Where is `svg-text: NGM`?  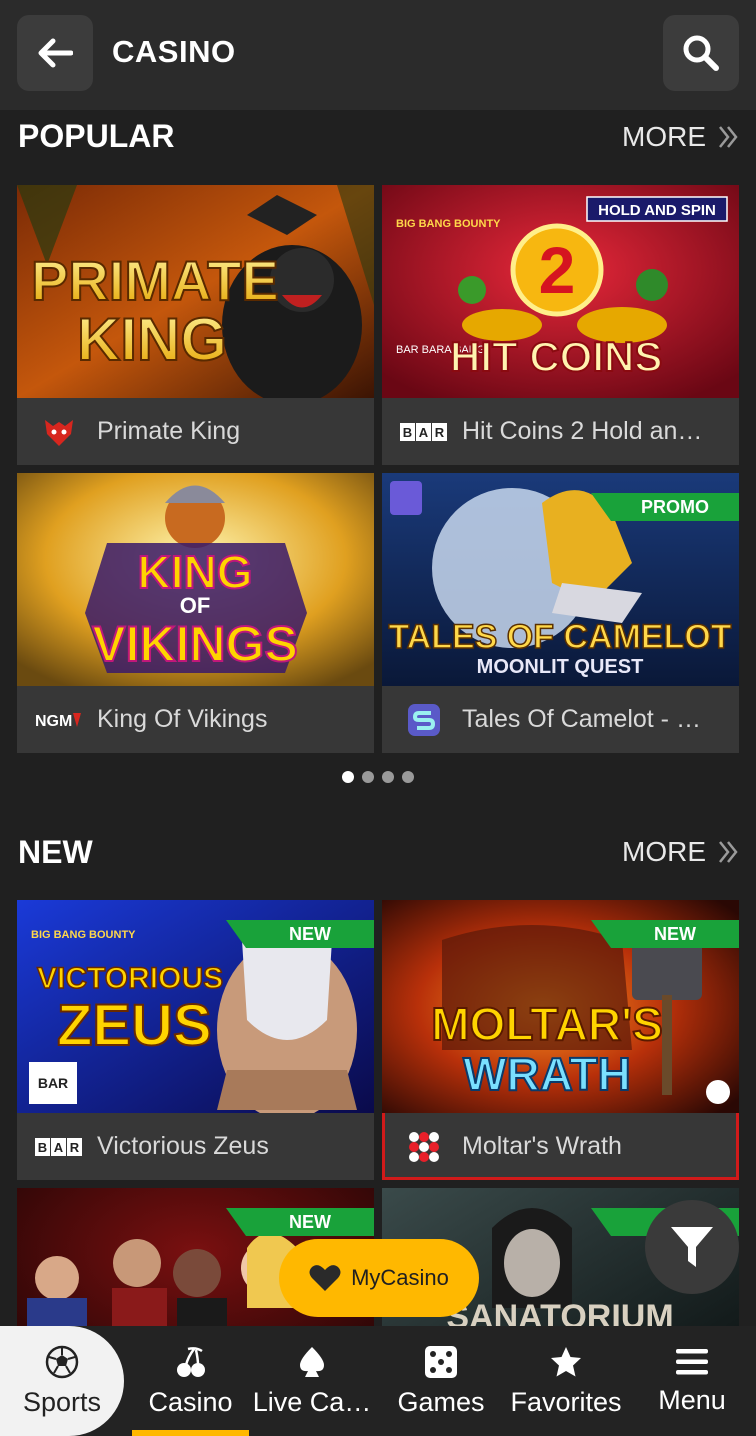 svg-text: NGM is located at coordinates (53, 721).